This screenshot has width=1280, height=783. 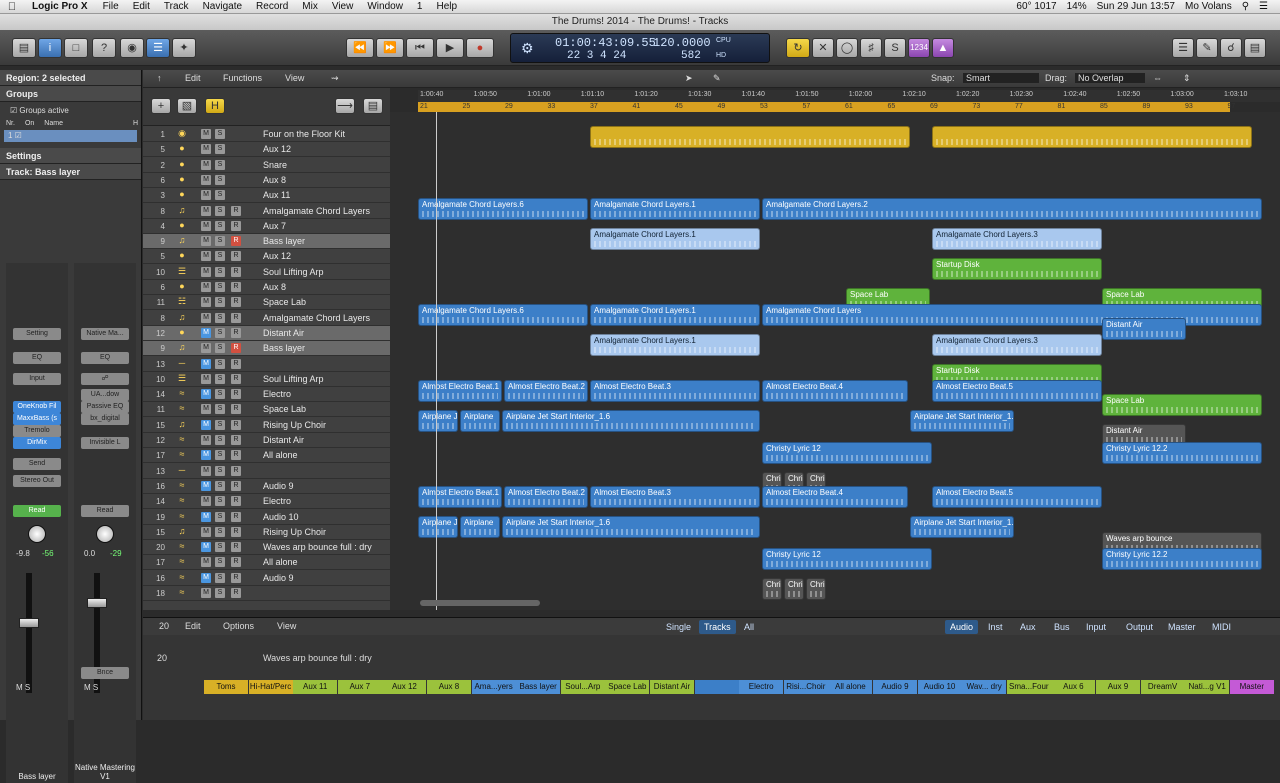 What do you see at coordinates (689, 78) in the screenshot?
I see `pointer-tool-icon: ➤` at bounding box center [689, 78].